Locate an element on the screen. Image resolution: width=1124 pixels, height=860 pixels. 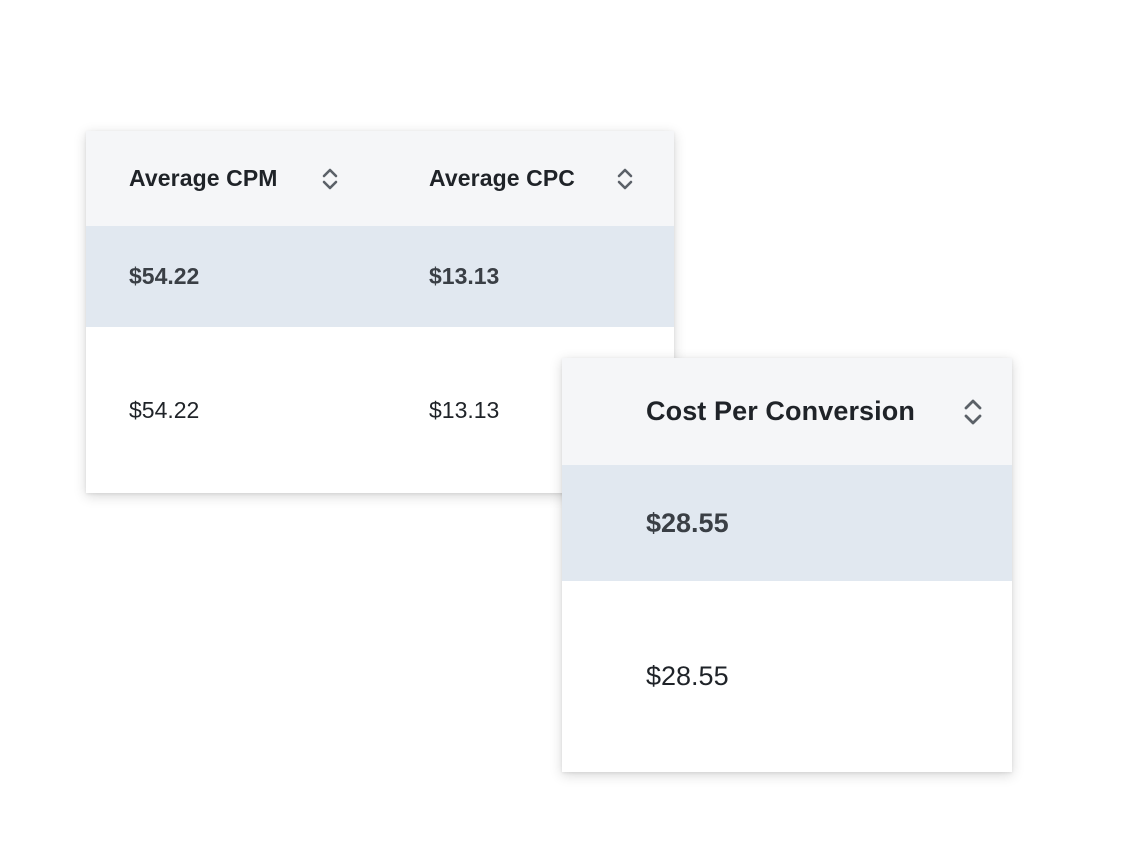
column-header-label: Average CPC is located at coordinates (502, 178).